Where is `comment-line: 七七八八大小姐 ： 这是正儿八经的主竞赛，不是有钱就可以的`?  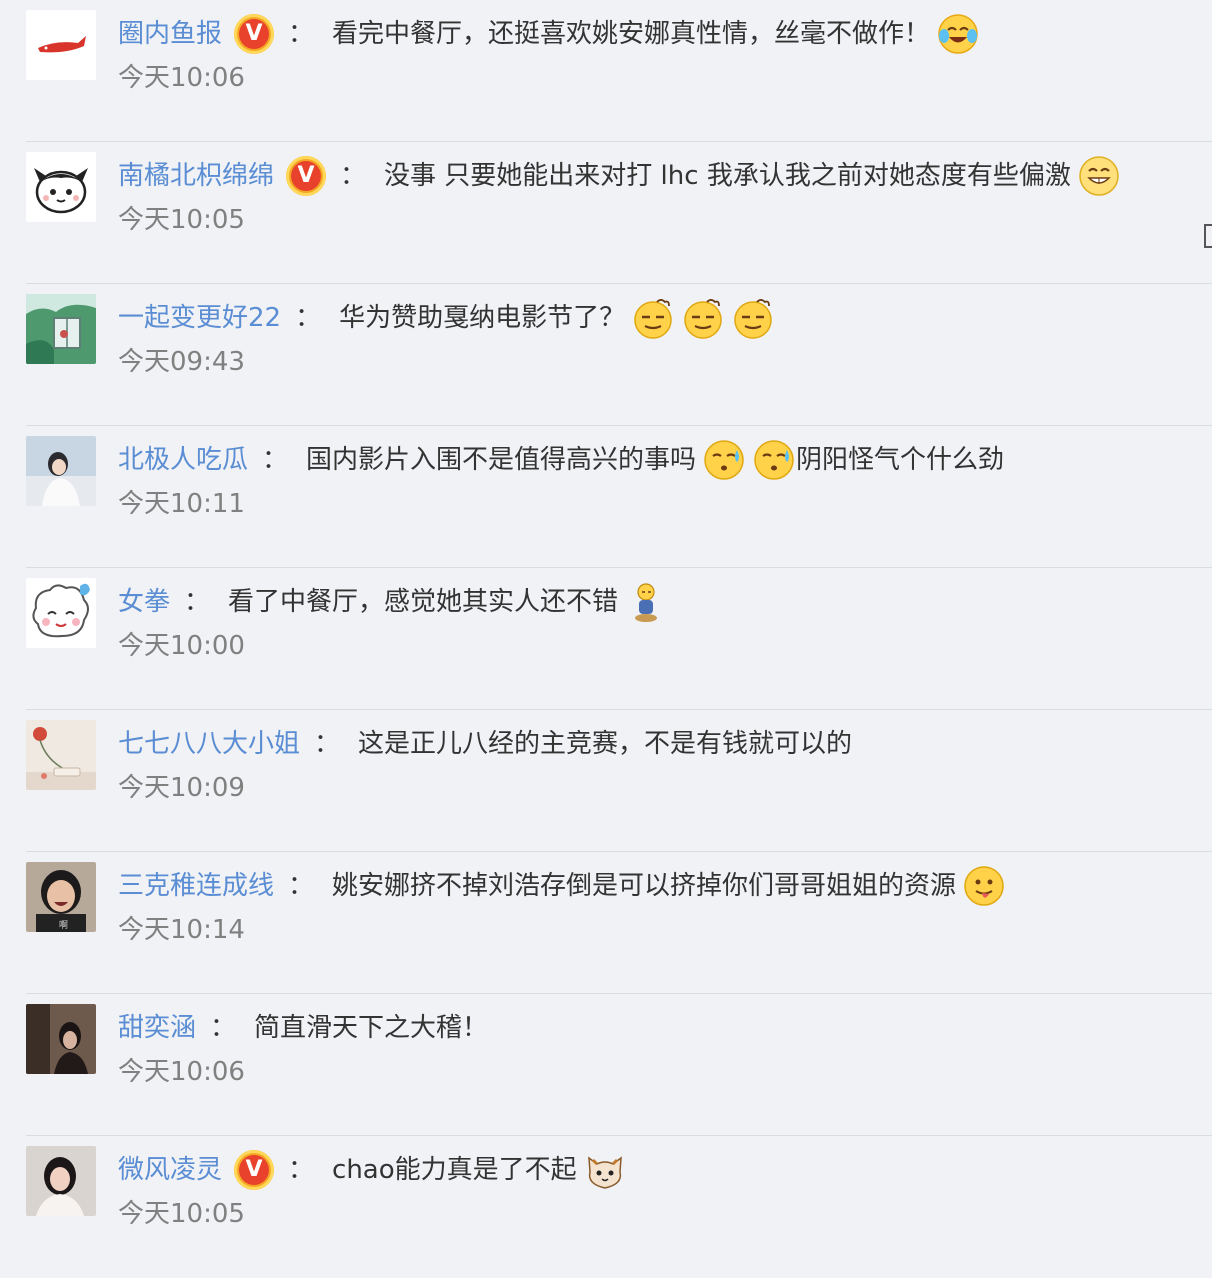
comment-line: 七七八八大小姐 ： 这是正儿八经的主竞赛，不是有钱就可以的 is located at coordinates (485, 744).